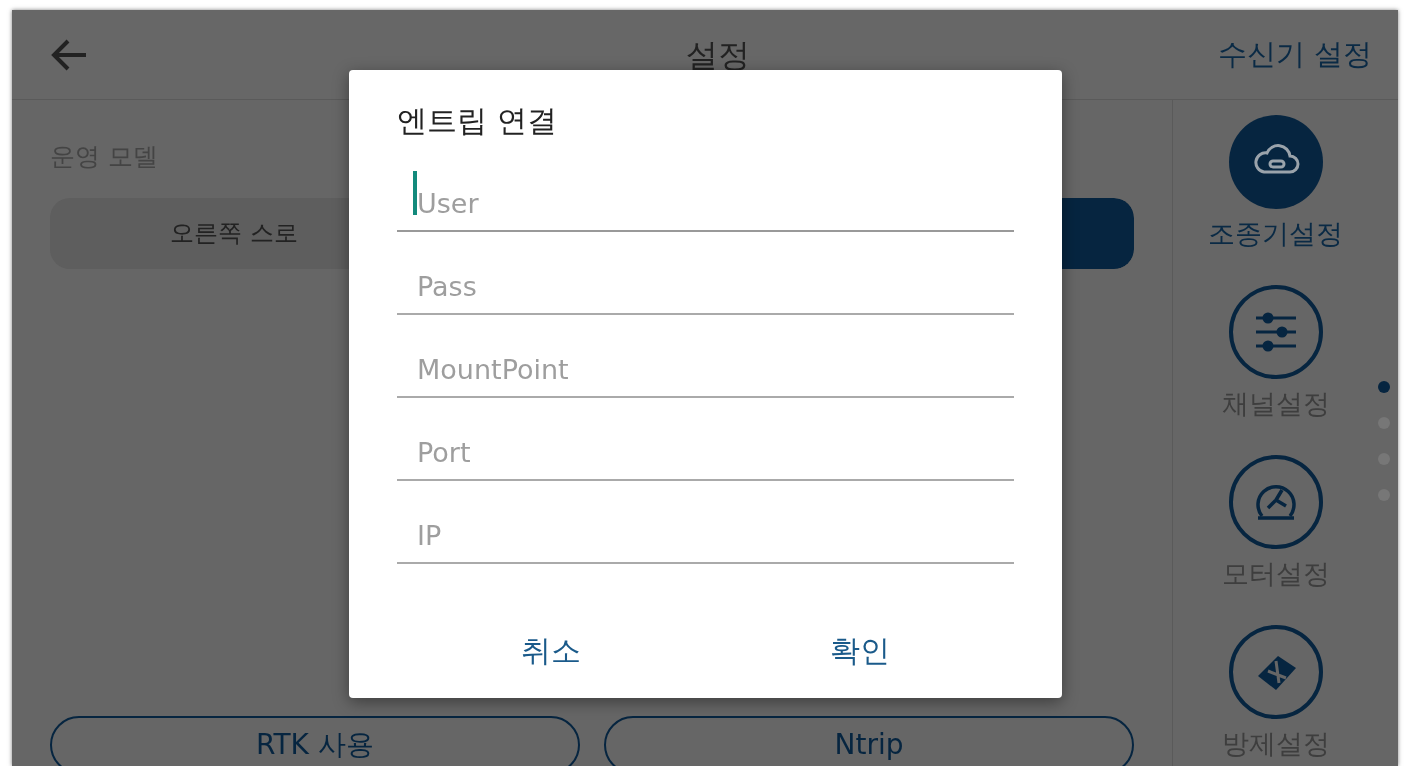 The height and width of the screenshot is (766, 1413). Describe the element at coordinates (1294, 54) in the screenshot. I see `receiver-settings-link: 수신기 설정` at that location.